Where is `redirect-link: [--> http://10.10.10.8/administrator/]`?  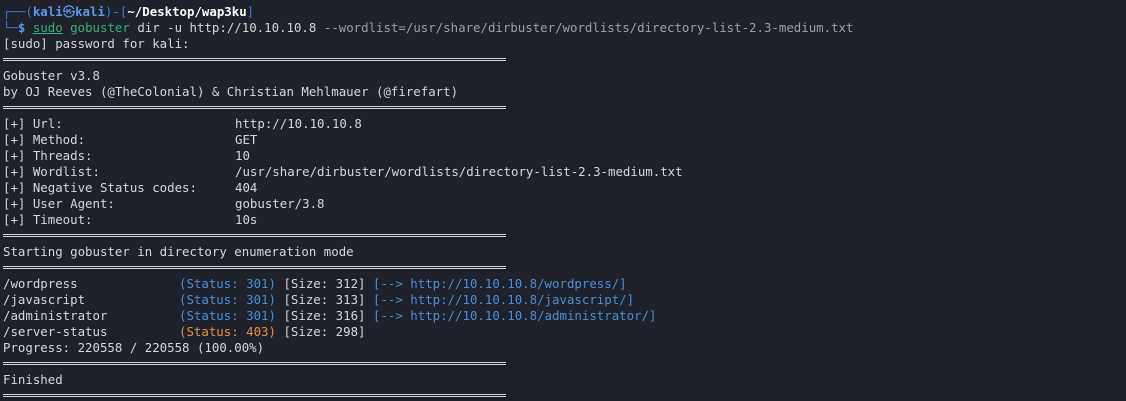
redirect-link: [--> http://10.10.10.8/administrator/] is located at coordinates (514, 315).